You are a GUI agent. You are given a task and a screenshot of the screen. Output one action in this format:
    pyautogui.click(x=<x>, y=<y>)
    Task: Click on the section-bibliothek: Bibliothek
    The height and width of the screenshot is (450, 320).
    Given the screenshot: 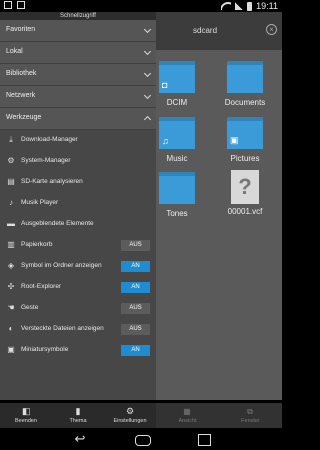 What is the action you would take?
    pyautogui.click(x=78, y=75)
    